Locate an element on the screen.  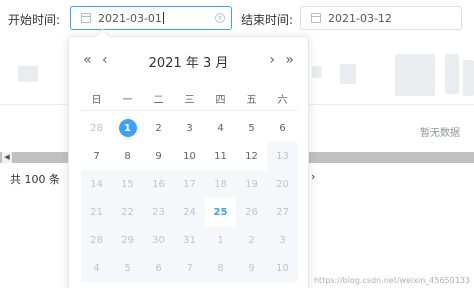
weekday-header: 日一二三四五六 is located at coordinates (189, 98).